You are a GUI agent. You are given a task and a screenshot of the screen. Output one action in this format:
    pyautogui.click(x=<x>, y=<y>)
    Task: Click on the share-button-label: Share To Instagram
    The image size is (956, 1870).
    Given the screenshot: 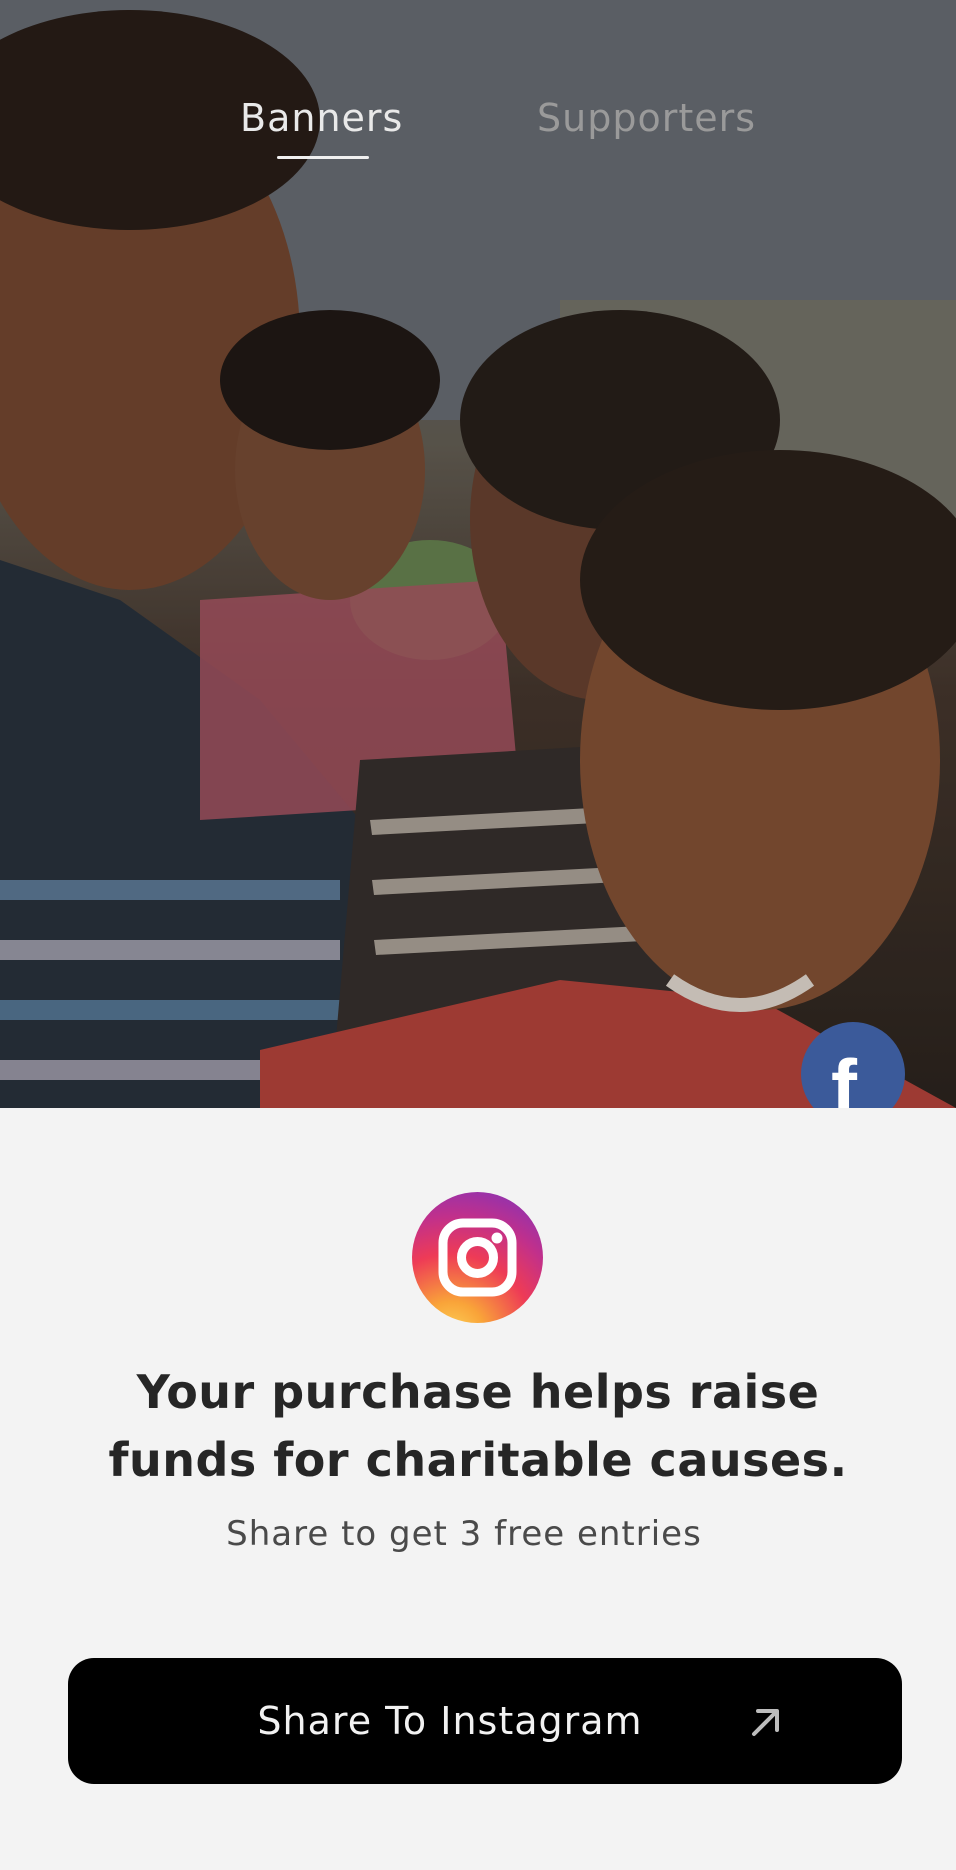 What is the action you would take?
    pyautogui.click(x=450, y=1721)
    